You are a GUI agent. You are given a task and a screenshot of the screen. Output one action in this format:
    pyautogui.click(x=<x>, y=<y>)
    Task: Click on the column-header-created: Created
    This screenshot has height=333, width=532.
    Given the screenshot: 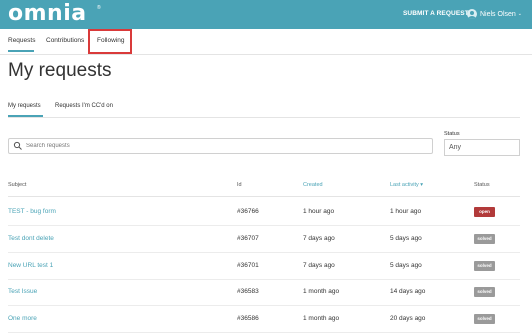 What is the action you would take?
    pyautogui.click(x=313, y=185)
    